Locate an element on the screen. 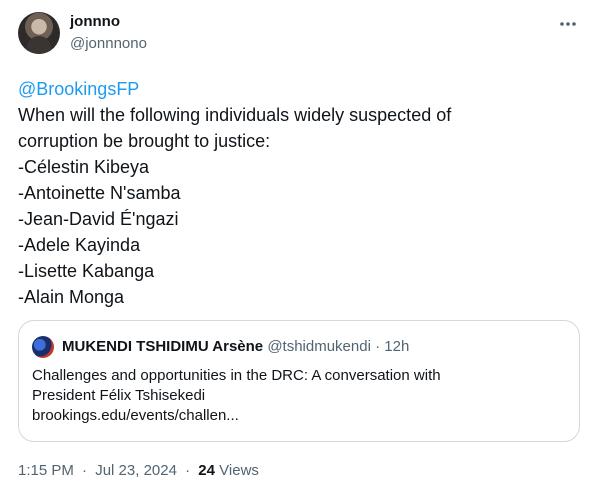  ellipsis-horizontal-icon is located at coordinates (568, 24).